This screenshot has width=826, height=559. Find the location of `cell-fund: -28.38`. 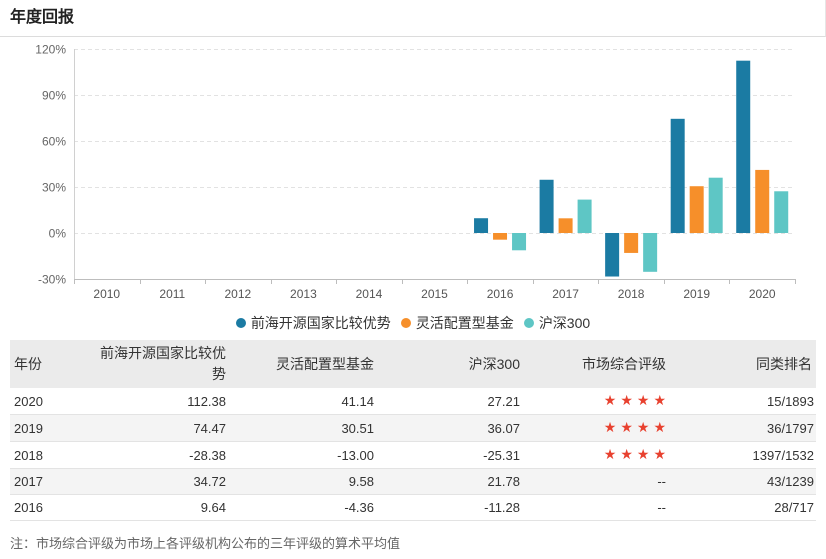

cell-fund: -28.38 is located at coordinates (155, 455).